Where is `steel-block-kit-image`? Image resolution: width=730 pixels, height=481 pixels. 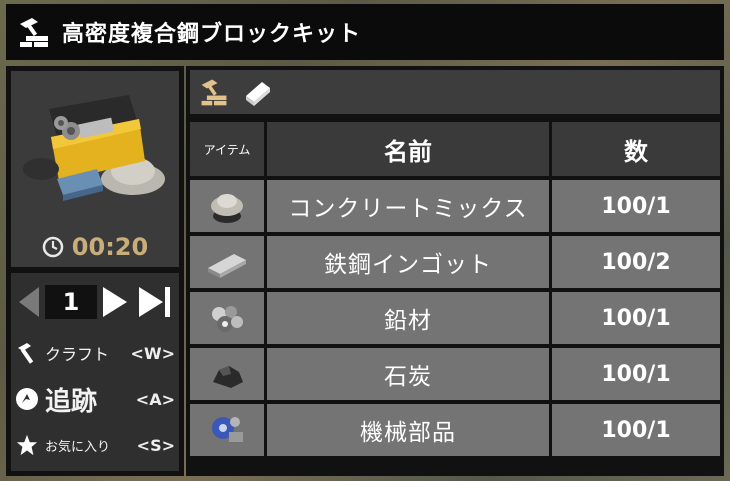
steel-block-kit-image is located at coordinates (94, 148).